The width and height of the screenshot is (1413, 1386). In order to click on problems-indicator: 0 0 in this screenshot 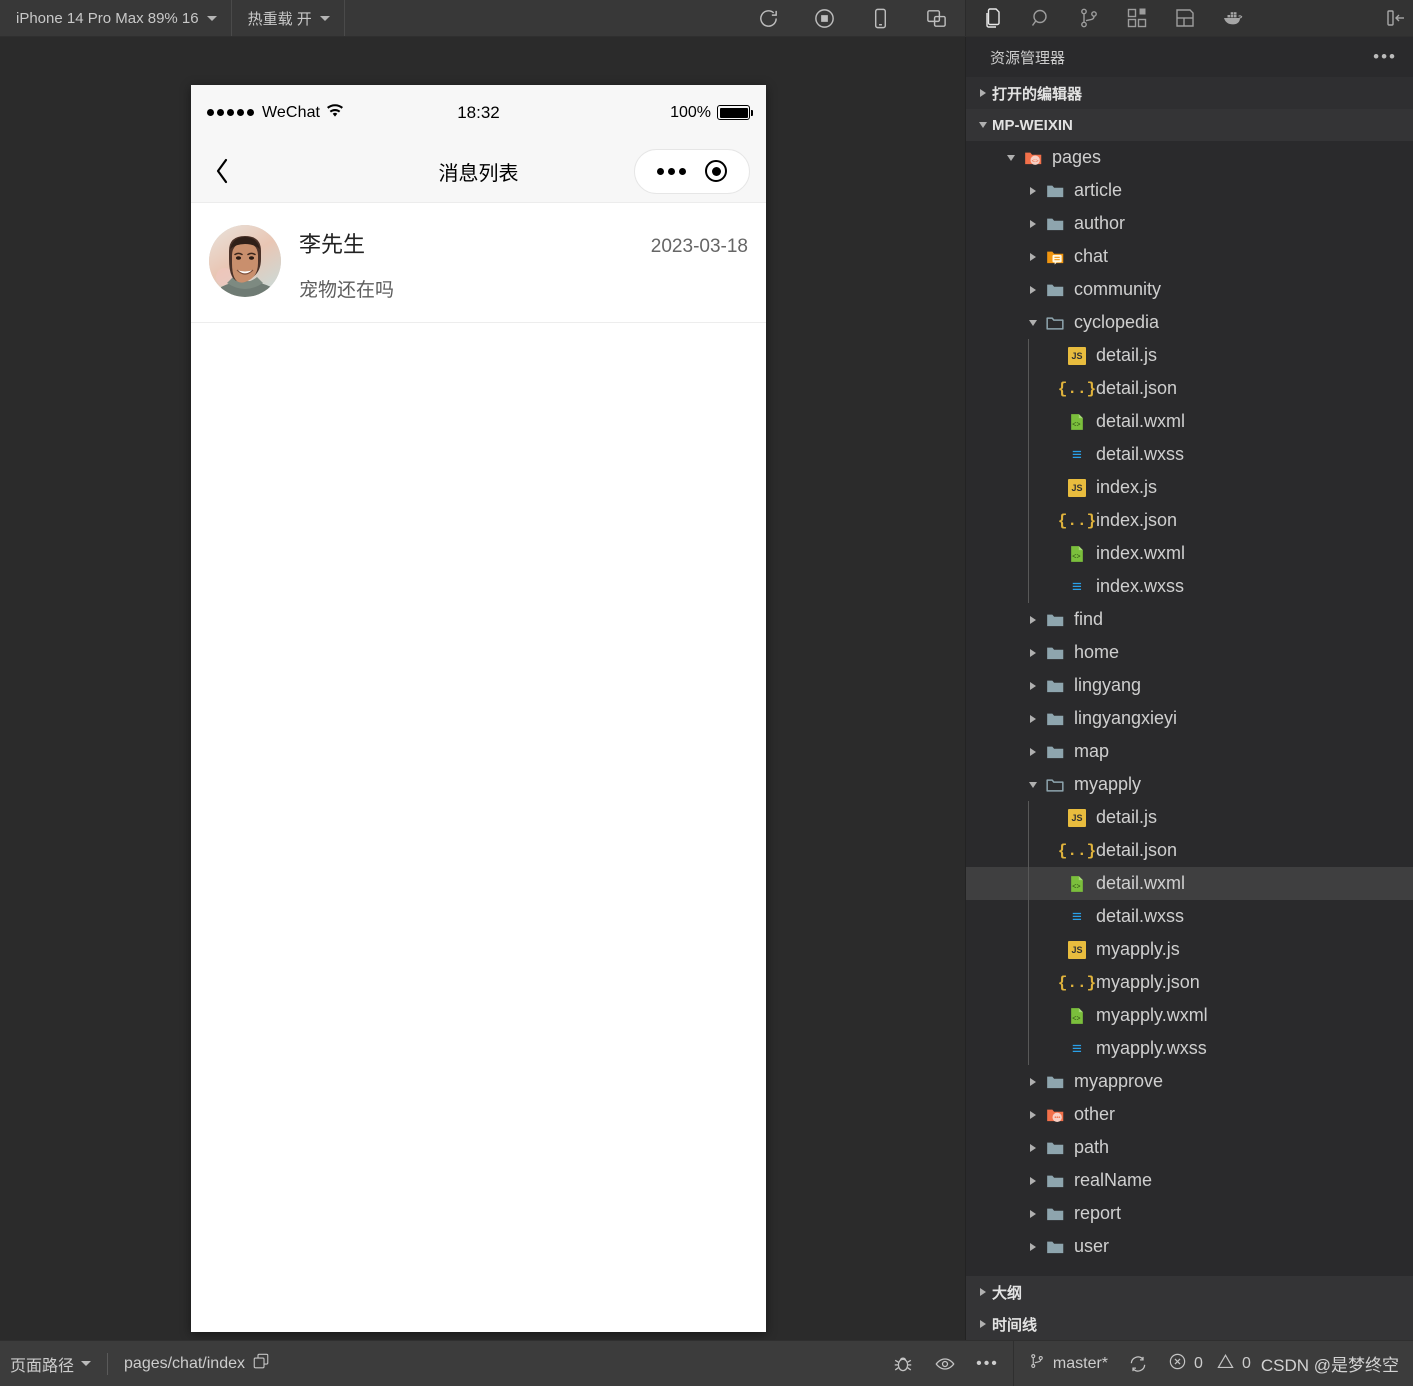, I will do `click(1209, 1363)`.